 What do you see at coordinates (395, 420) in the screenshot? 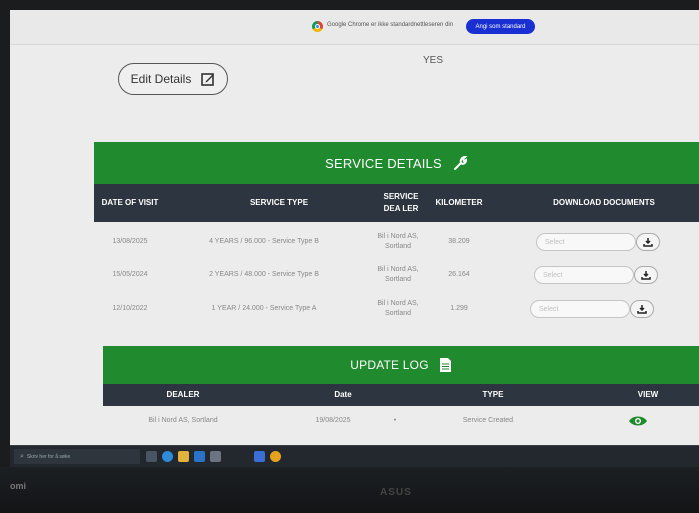
I see `log-marker: •` at bounding box center [395, 420].